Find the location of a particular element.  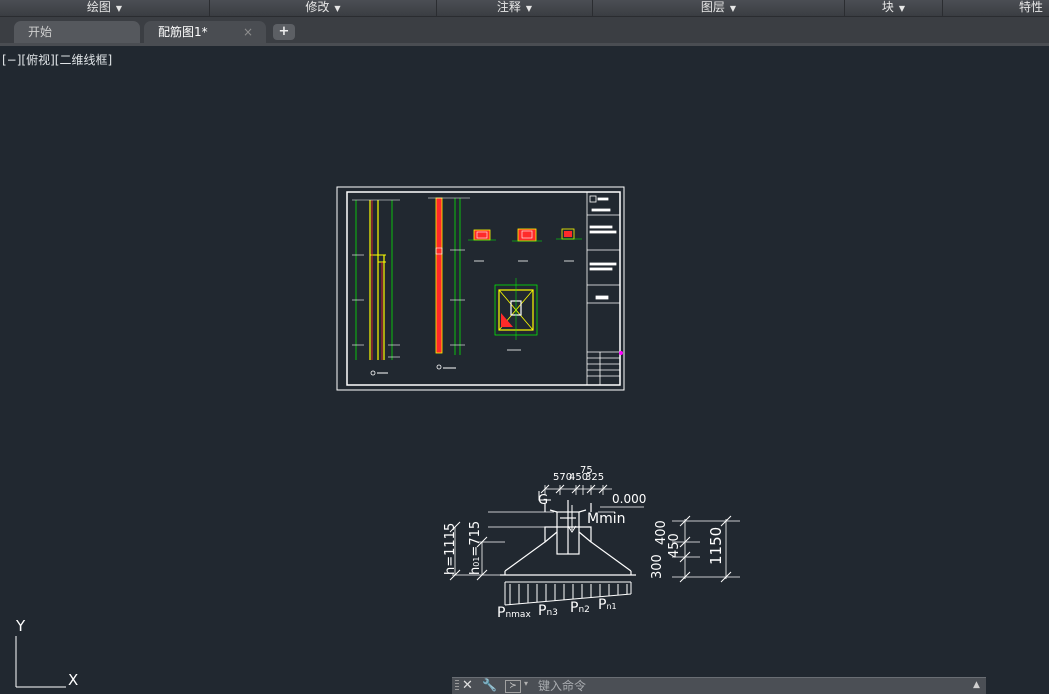

p-n3-label: Pn3 is located at coordinates (548, 611).